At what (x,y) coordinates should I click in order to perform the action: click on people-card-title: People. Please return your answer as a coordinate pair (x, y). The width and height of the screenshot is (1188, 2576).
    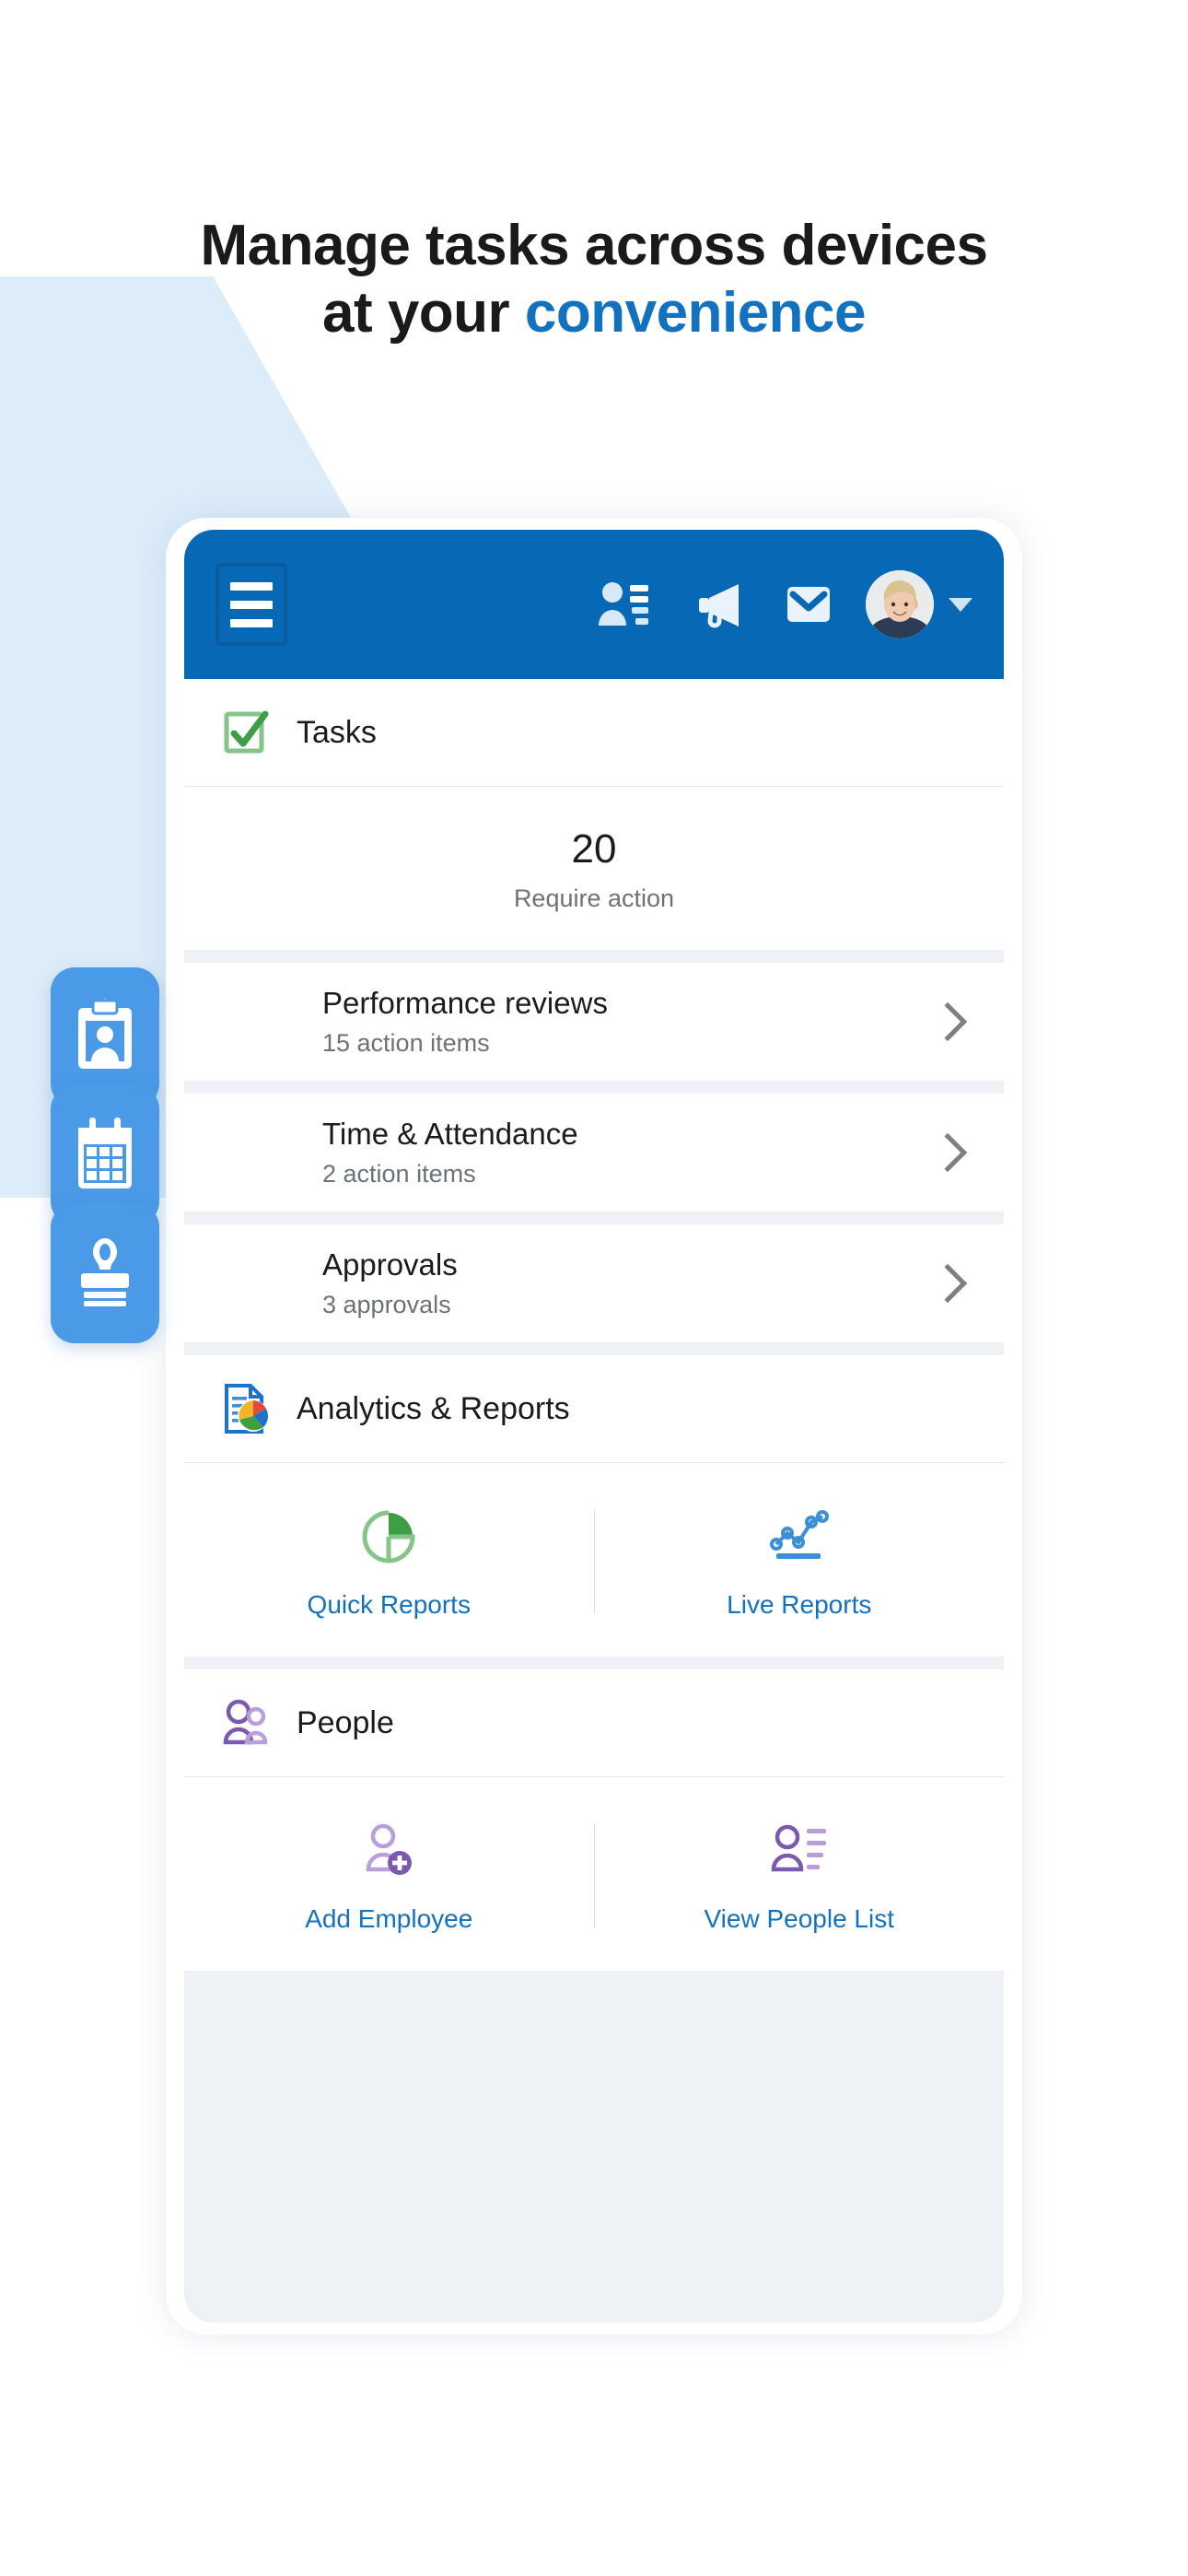
    Looking at the image, I should click on (345, 1722).